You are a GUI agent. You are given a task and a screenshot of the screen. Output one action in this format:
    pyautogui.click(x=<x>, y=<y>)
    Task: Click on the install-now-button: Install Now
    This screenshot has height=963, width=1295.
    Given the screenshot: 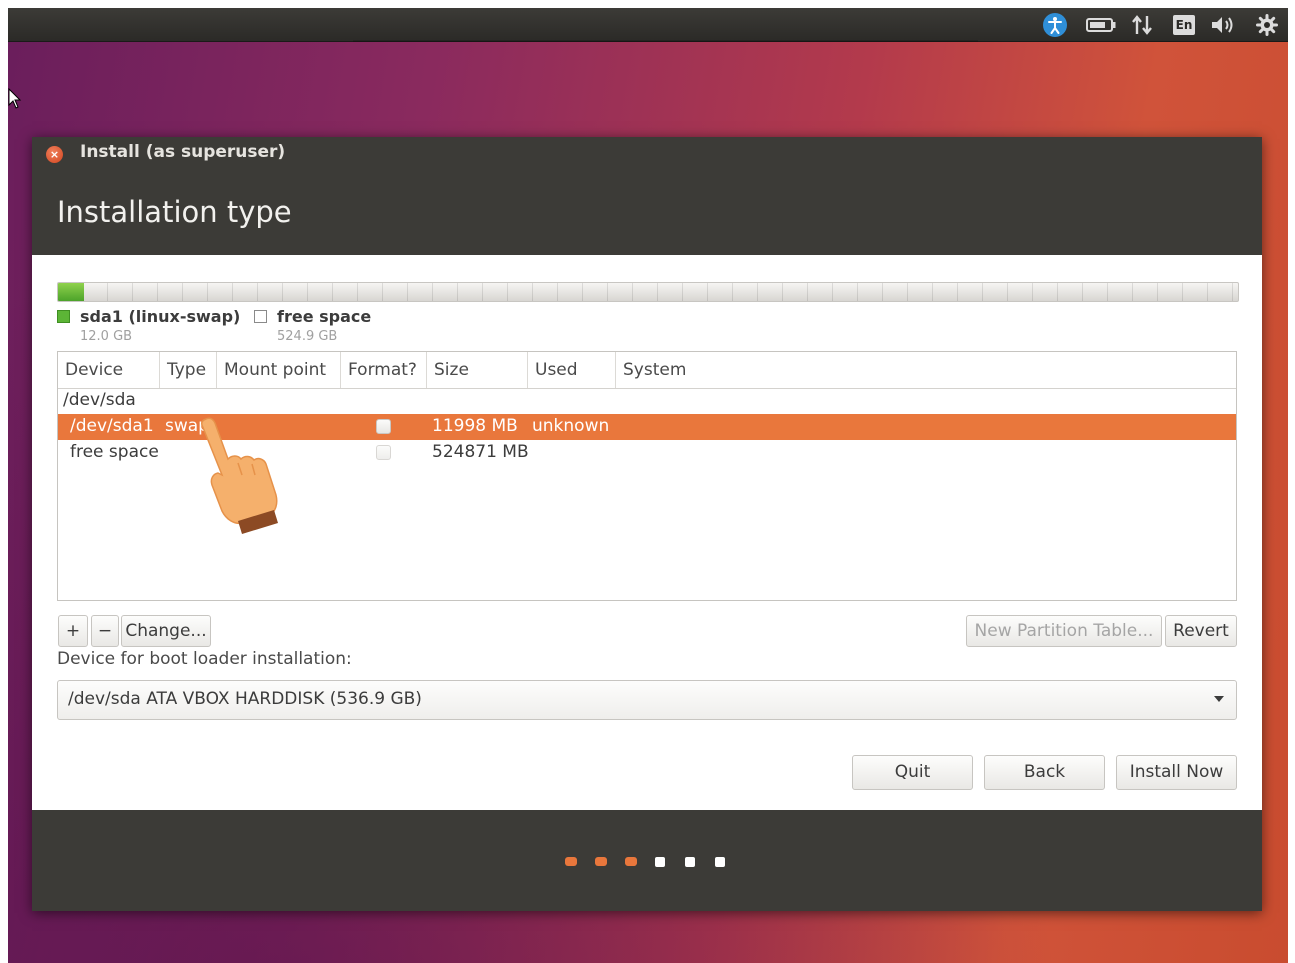 What is the action you would take?
    pyautogui.click(x=1176, y=772)
    